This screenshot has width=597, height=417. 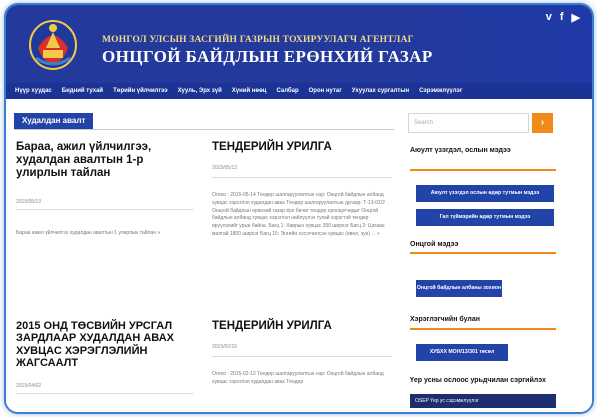 I want to click on project-button: ХУБХХ МОН/13/301 төсөл, so click(x=462, y=352).